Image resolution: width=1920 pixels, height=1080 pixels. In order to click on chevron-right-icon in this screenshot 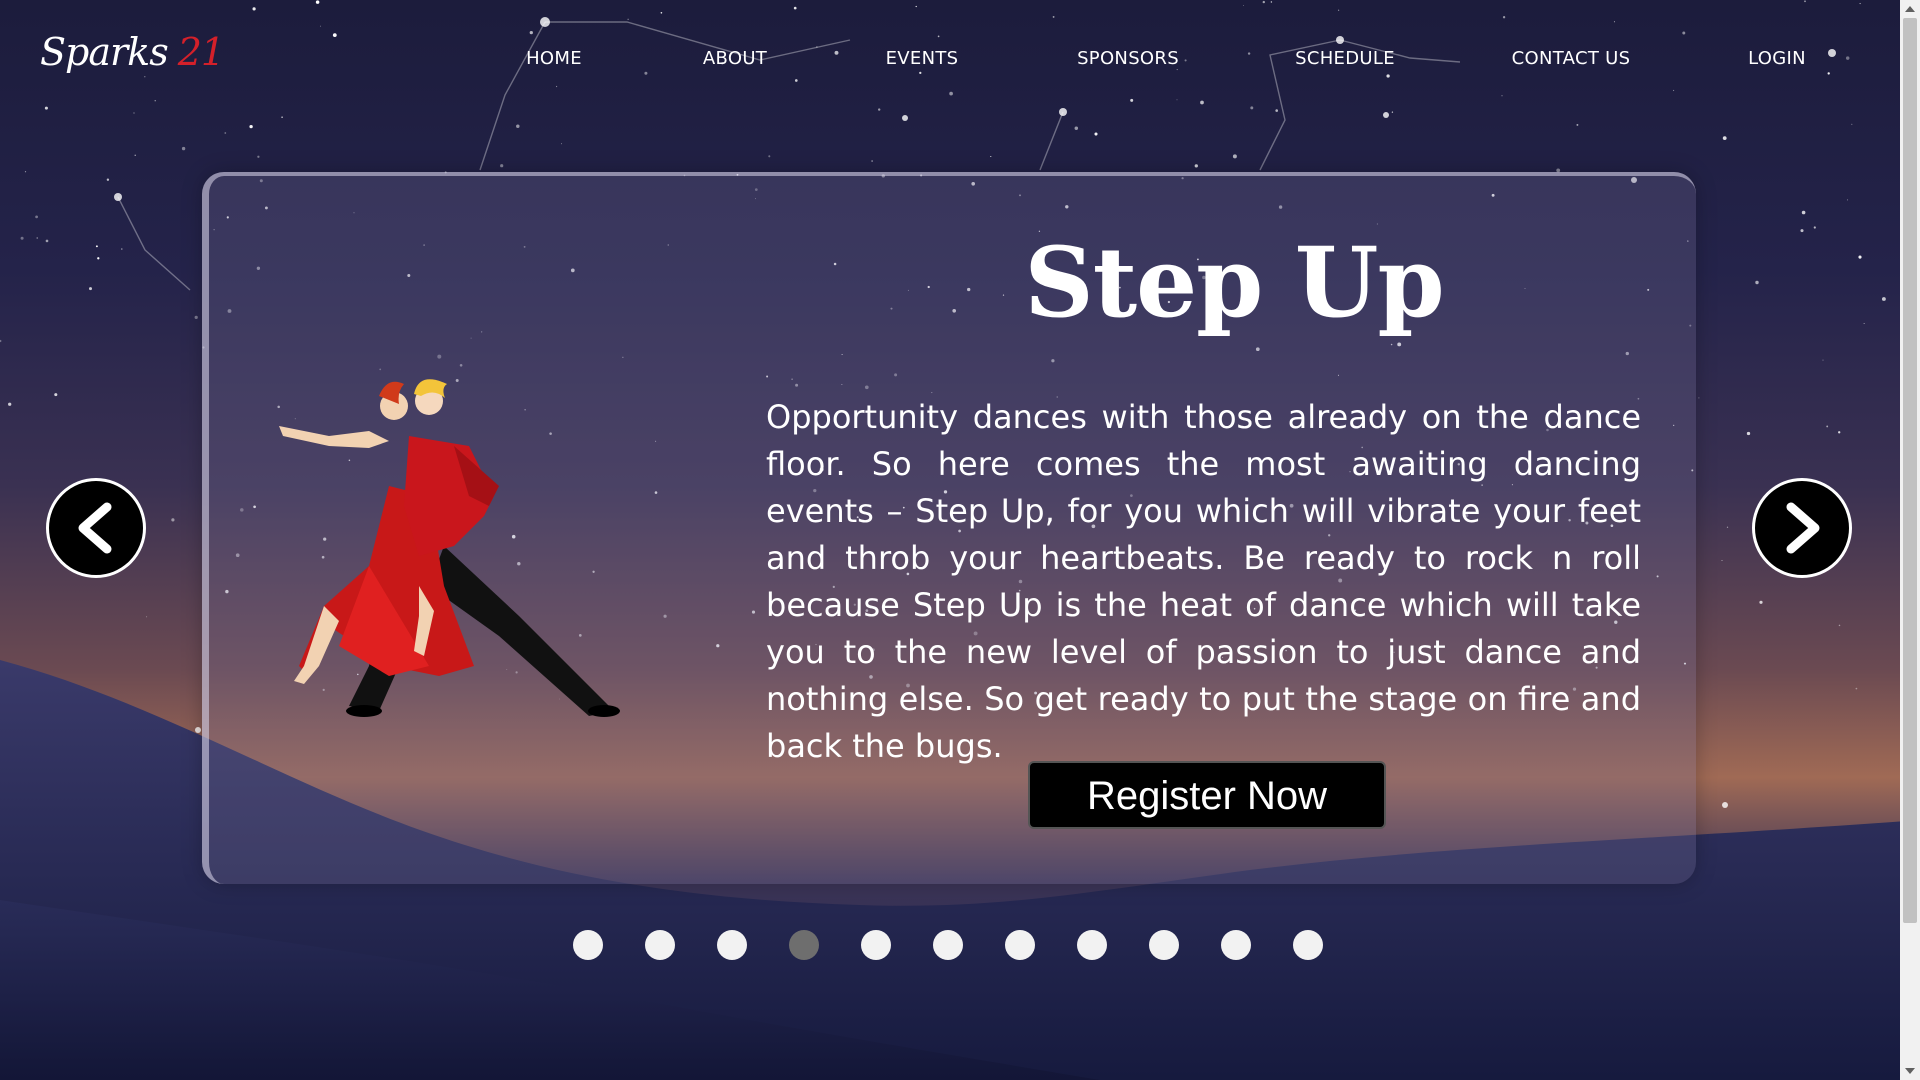, I will do `click(1803, 528)`.